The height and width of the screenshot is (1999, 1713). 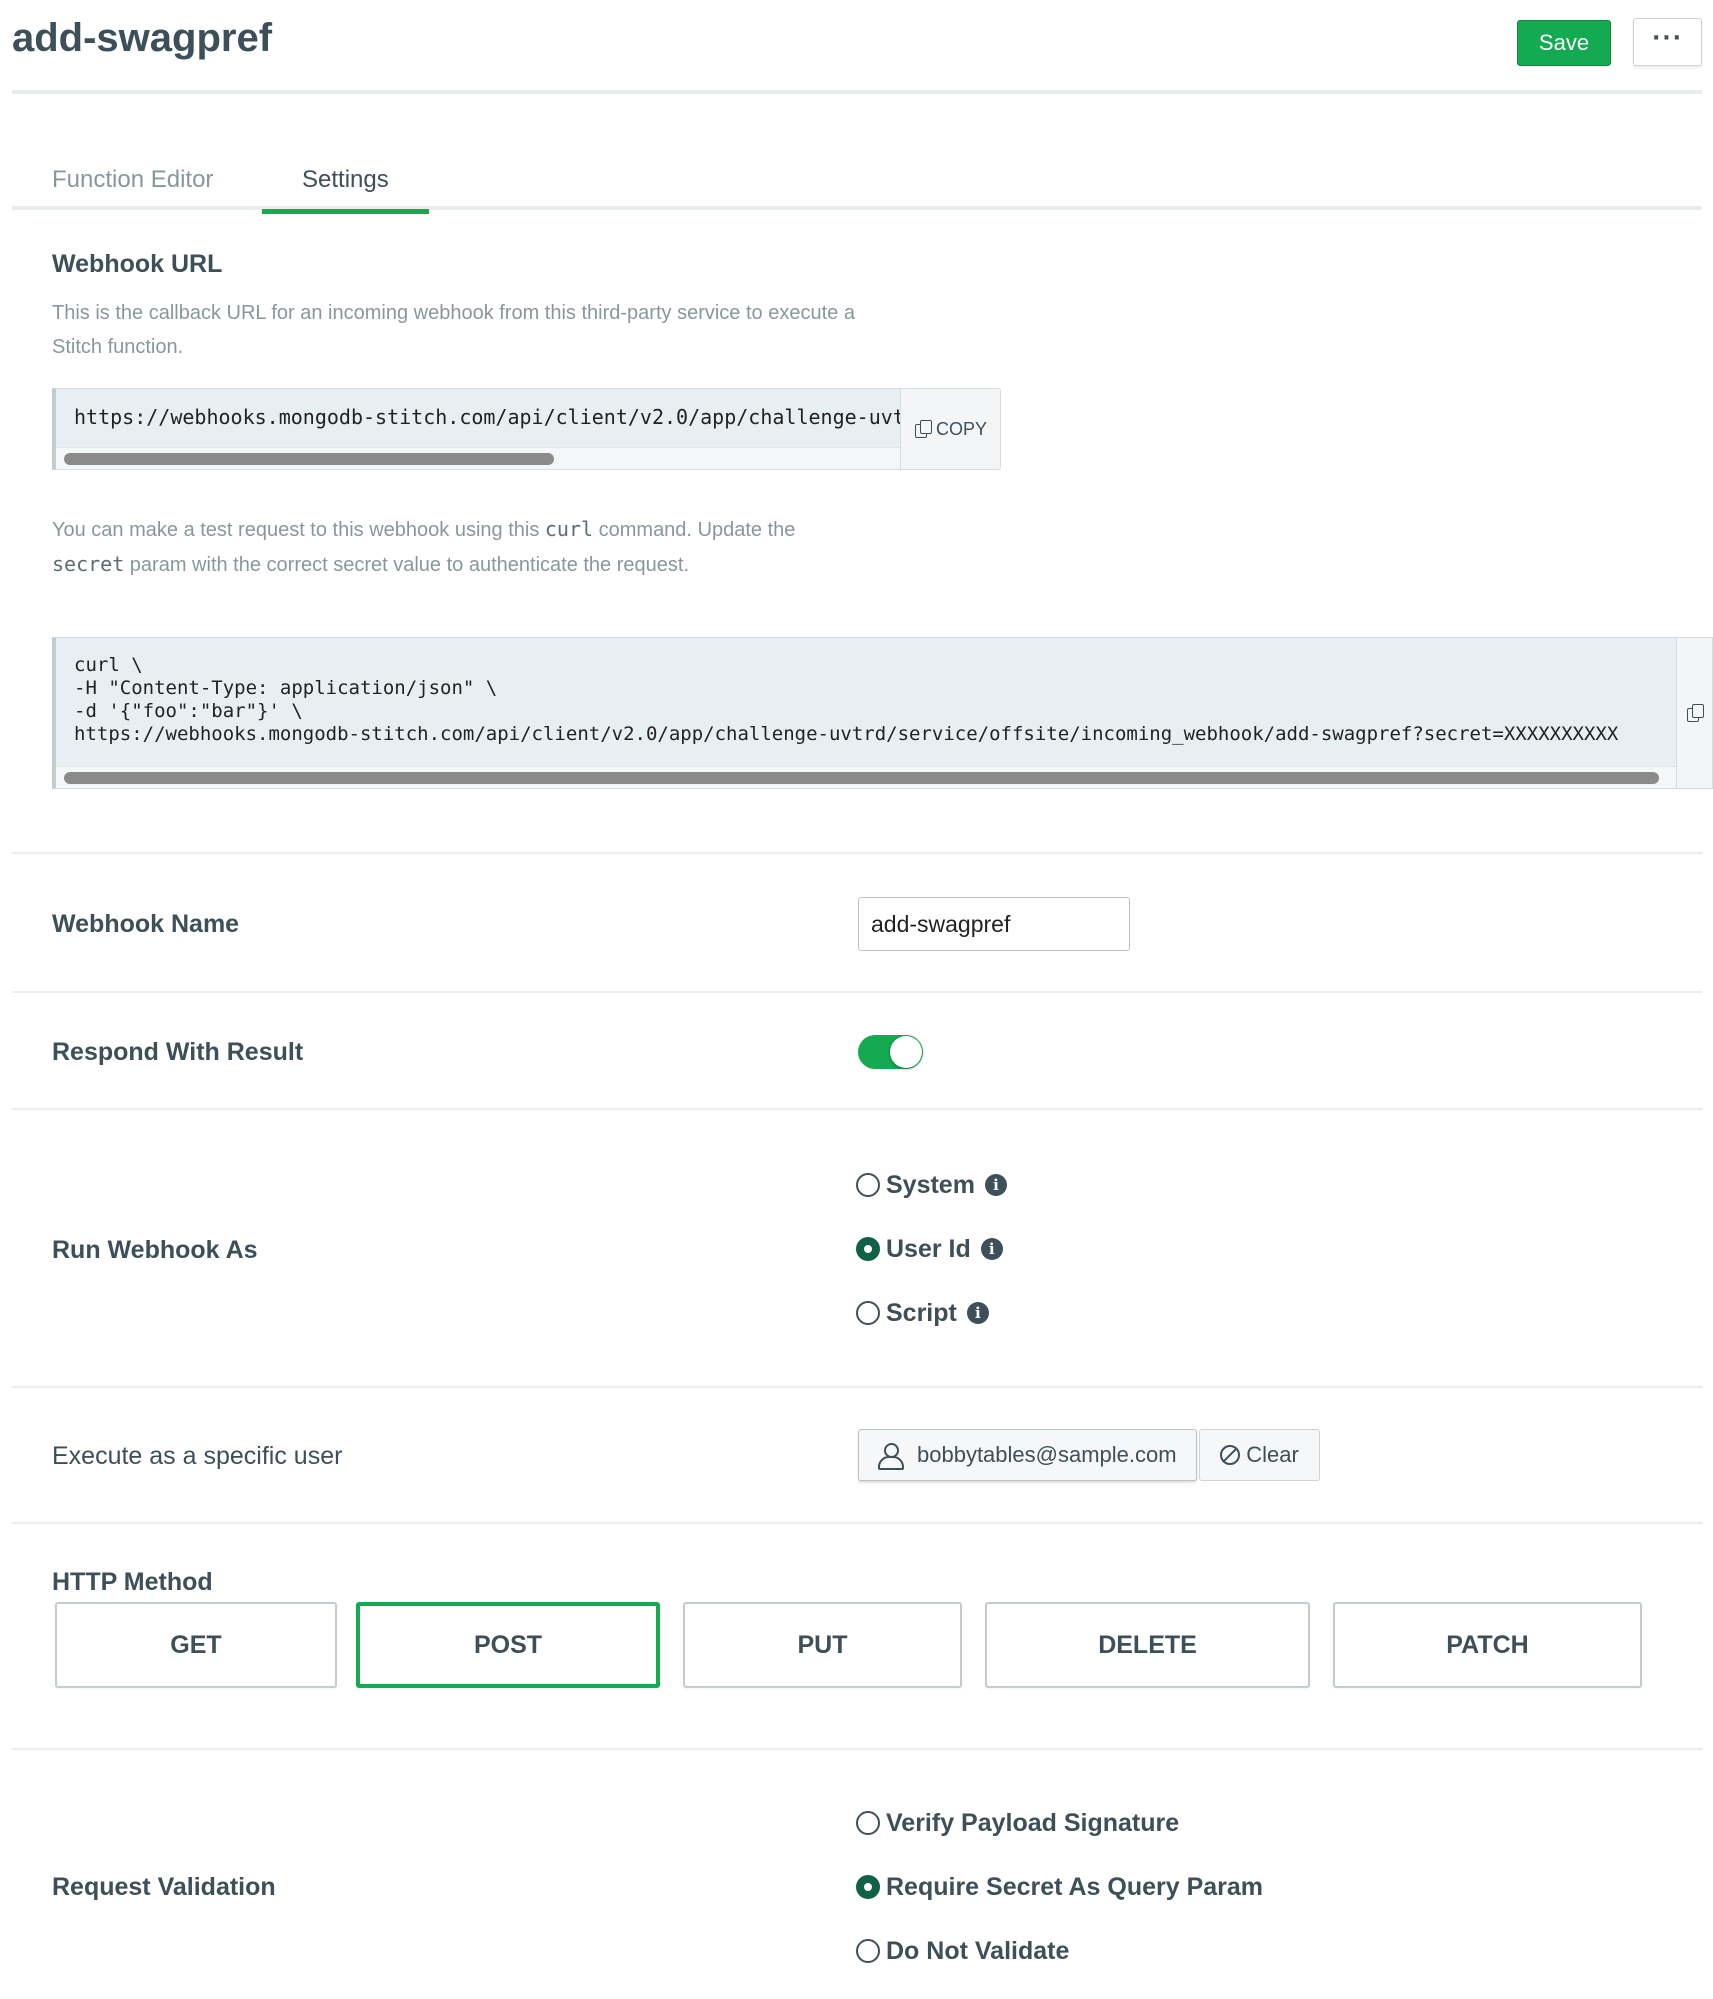 I want to click on do-not-validate-option: Do Not Validate, so click(x=962, y=1951).